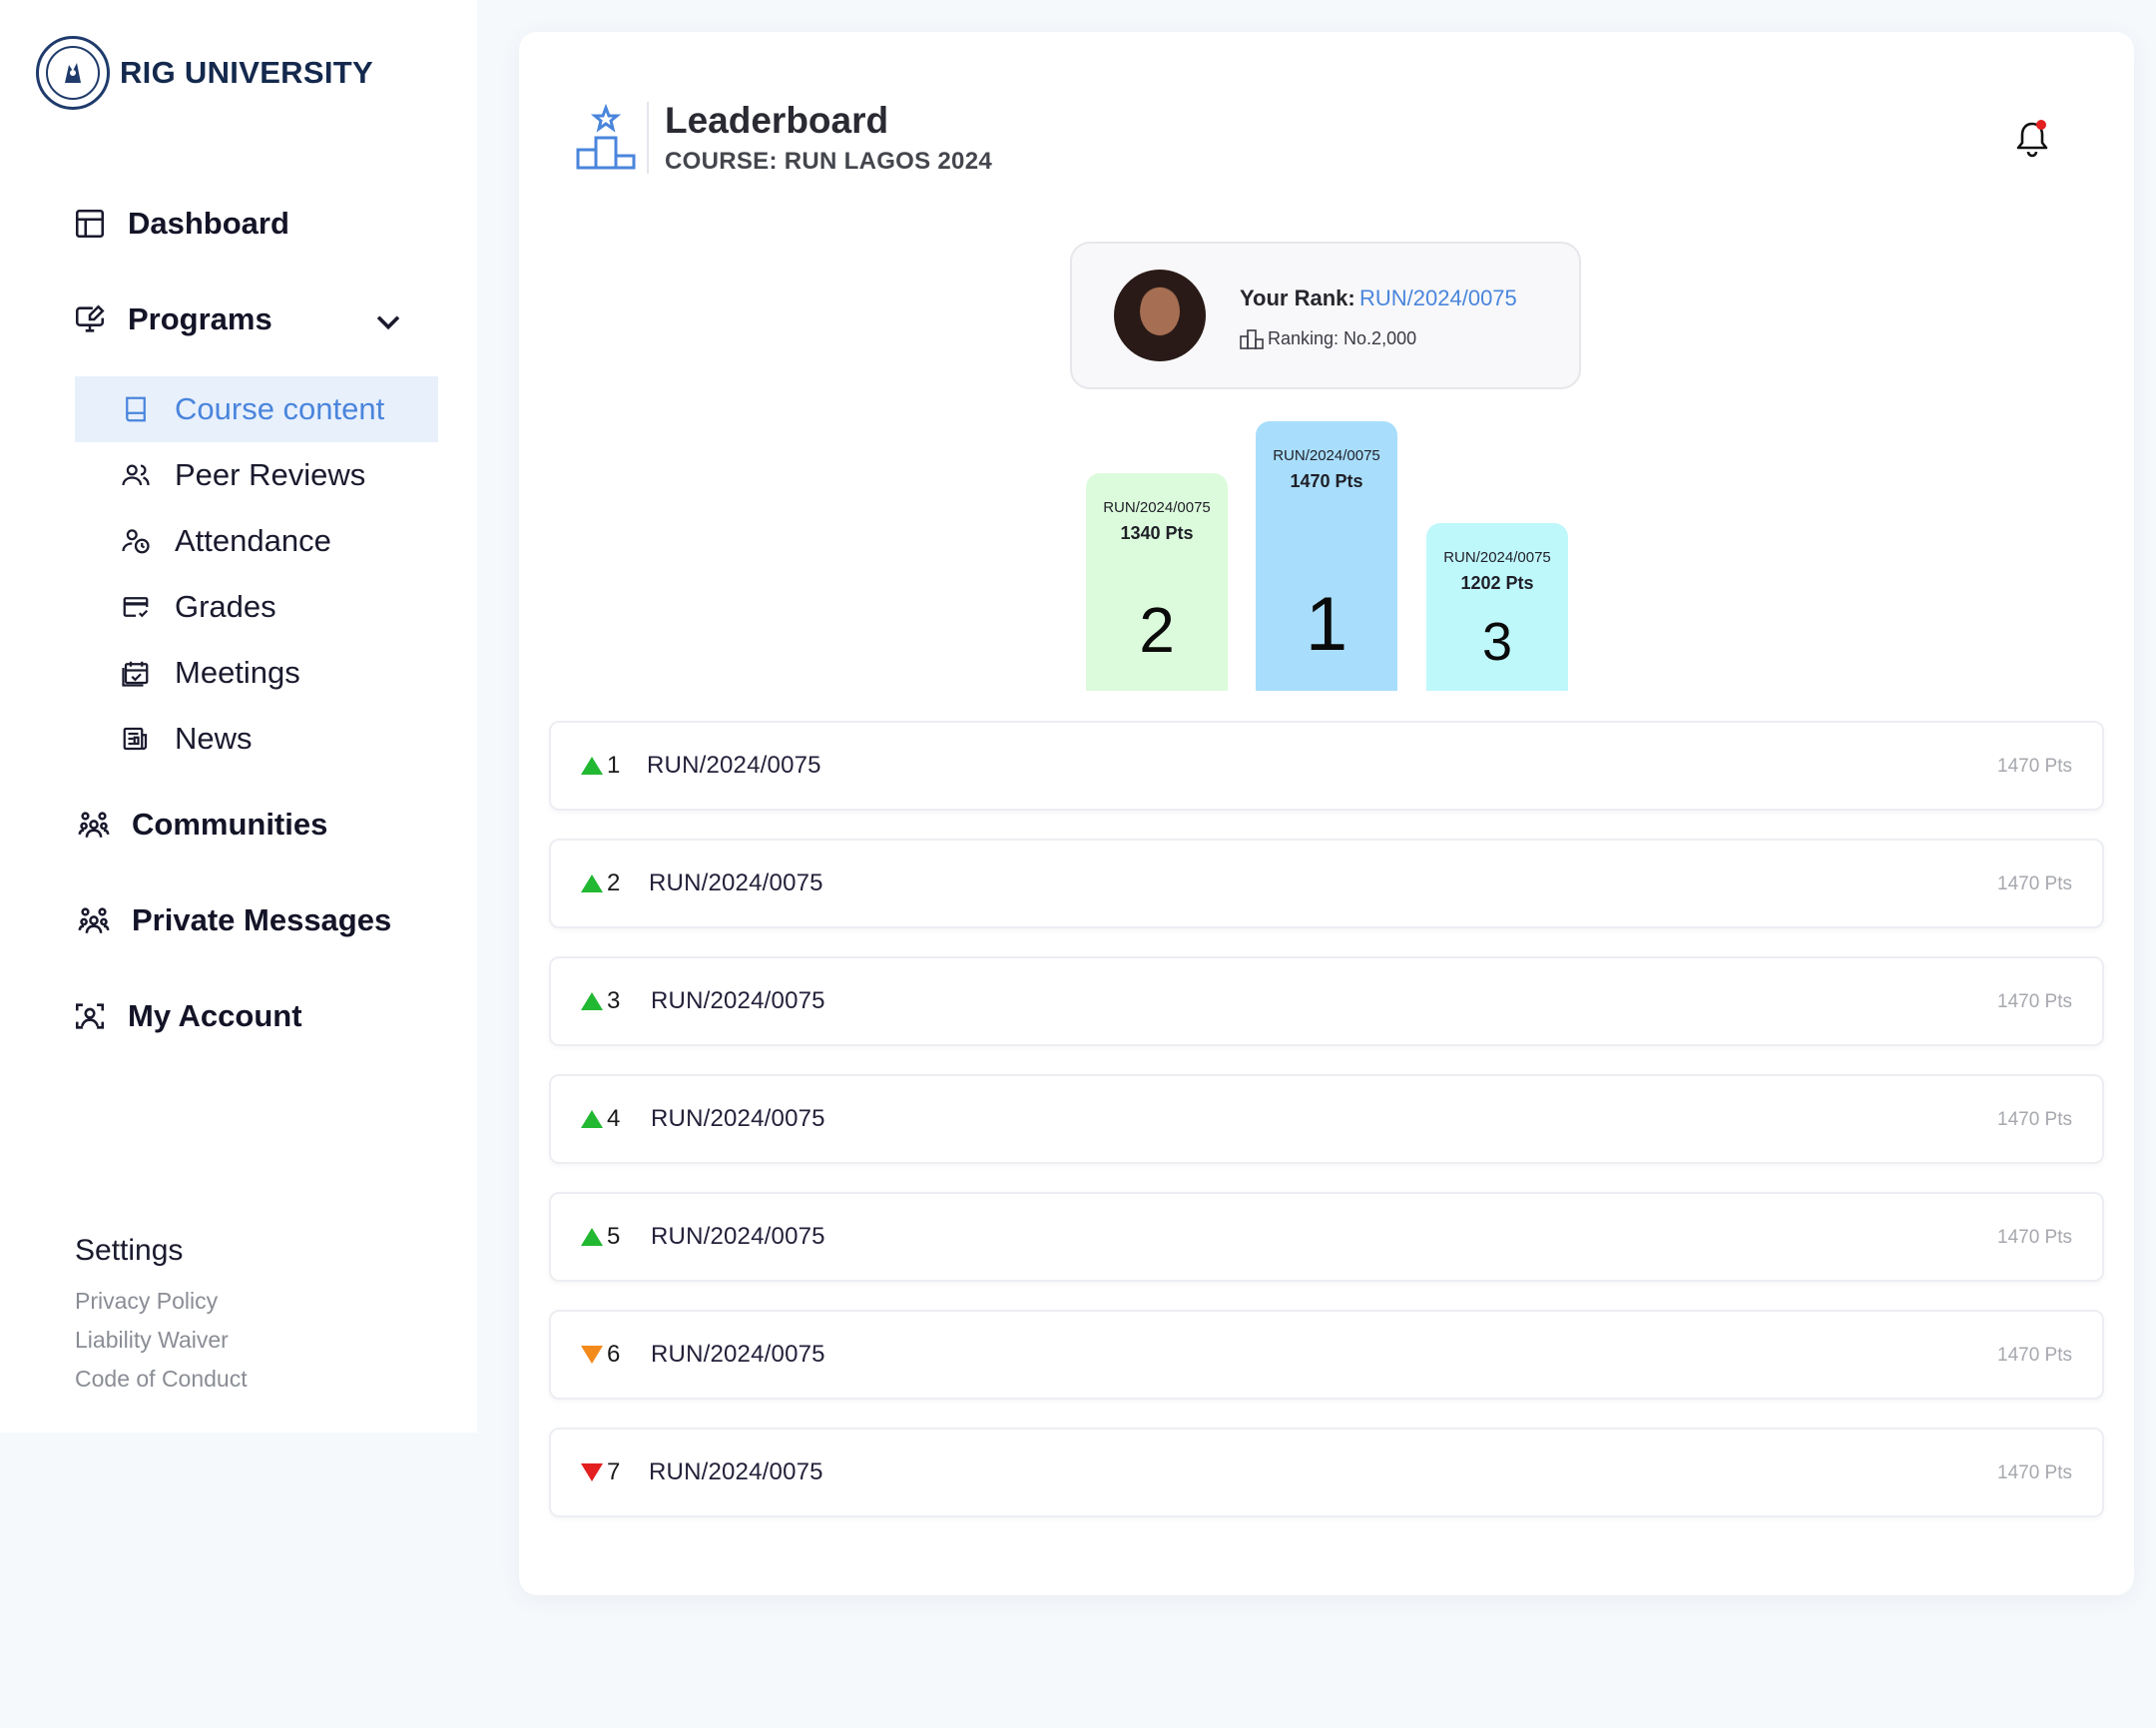  I want to click on your-rank-label: Your Rank:, so click(1297, 298).